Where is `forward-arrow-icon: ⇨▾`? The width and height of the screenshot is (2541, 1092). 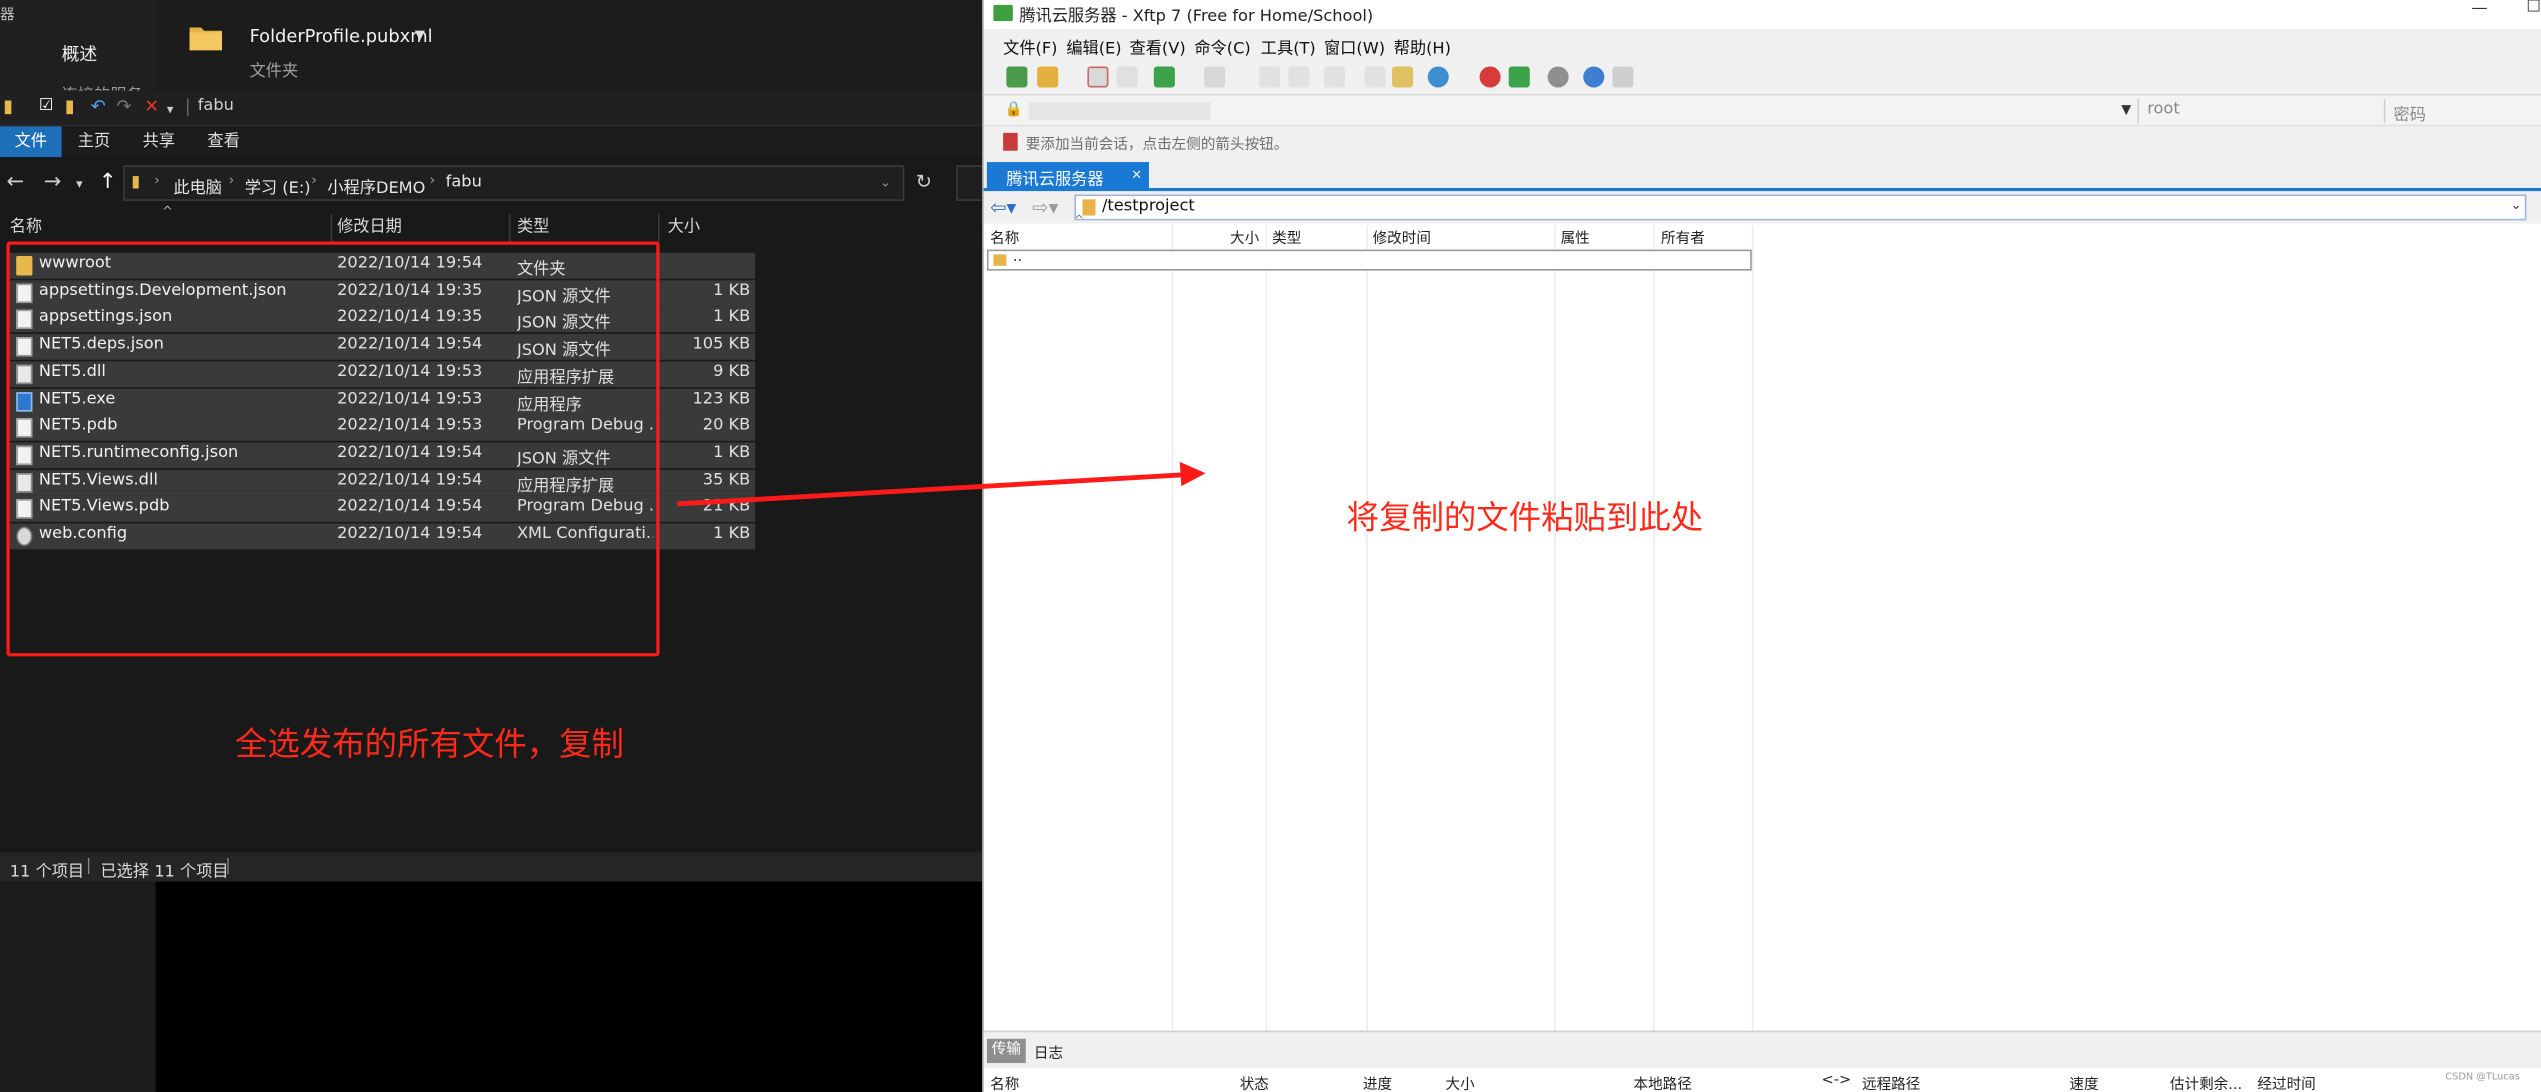 forward-arrow-icon: ⇨▾ is located at coordinates (1045, 207).